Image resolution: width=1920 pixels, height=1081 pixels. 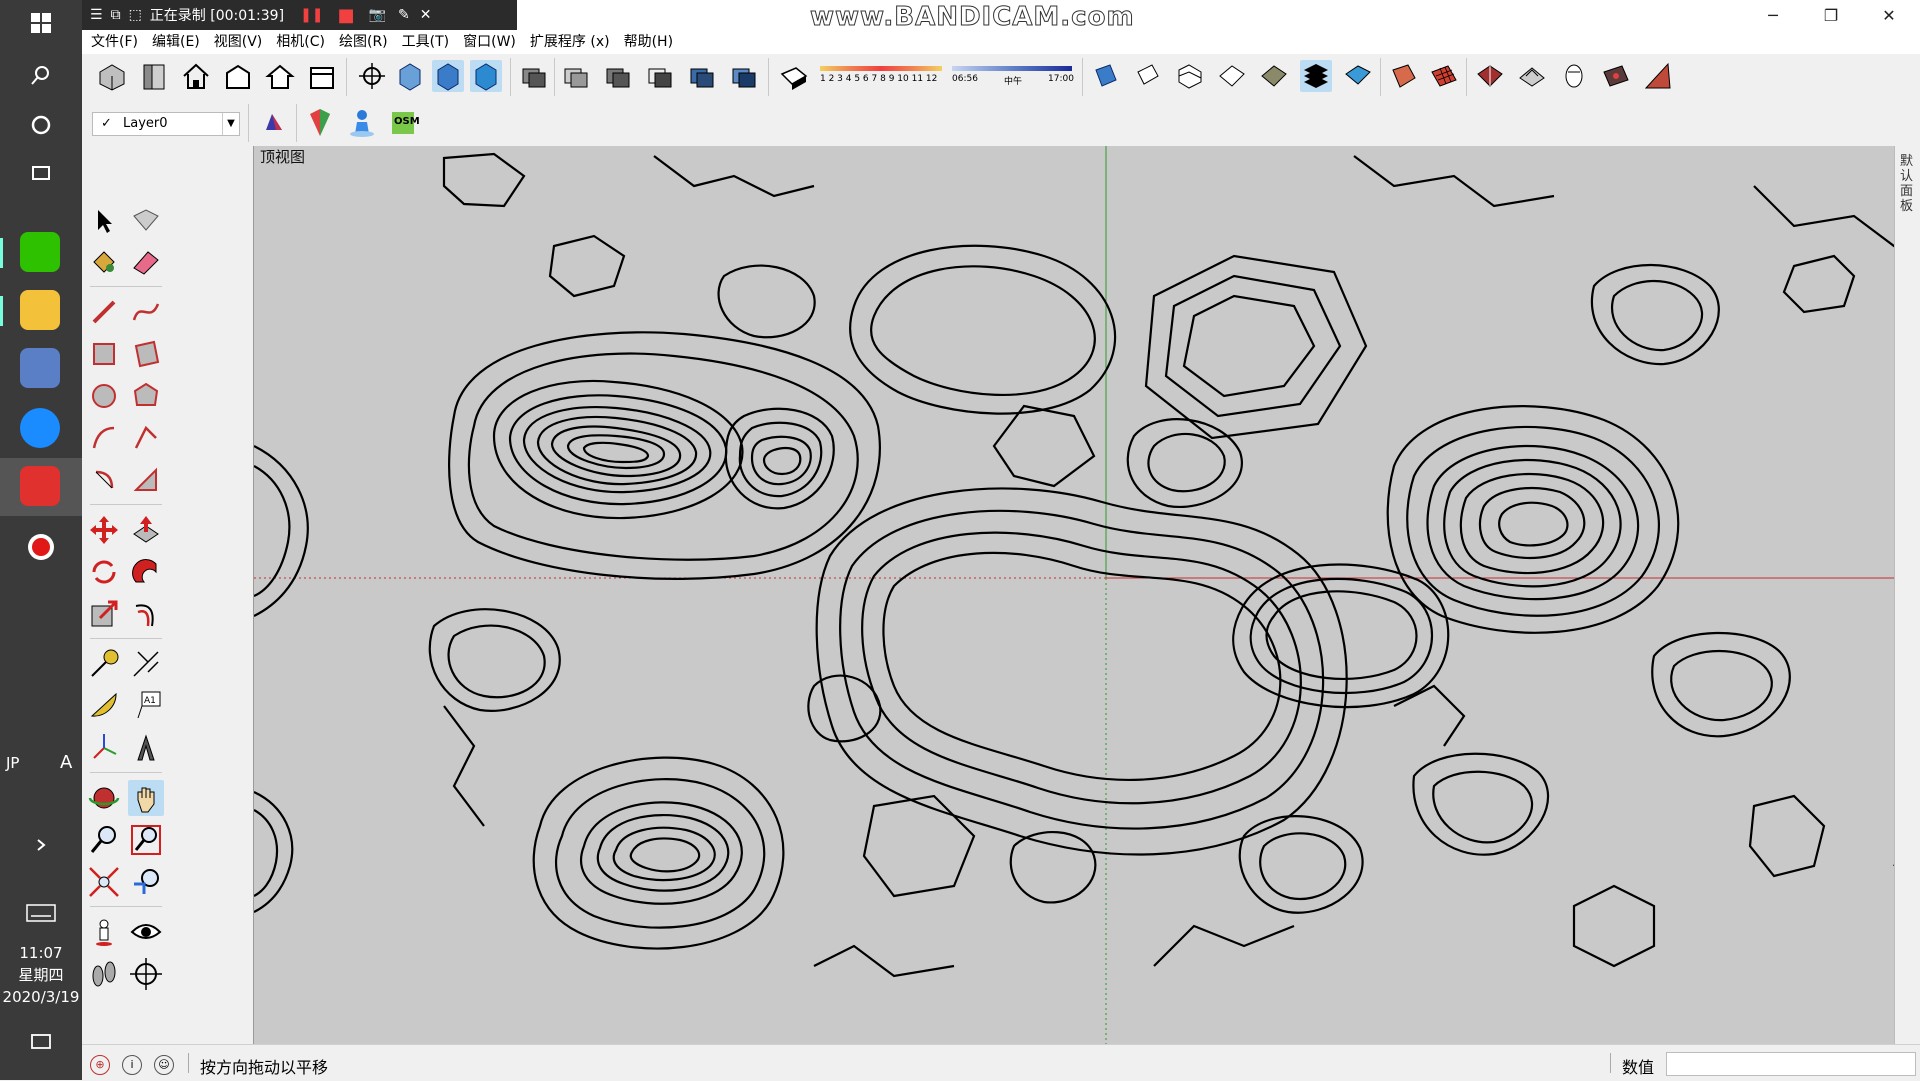 What do you see at coordinates (486, 76) in the screenshot?
I see `shaded-textures-icon` at bounding box center [486, 76].